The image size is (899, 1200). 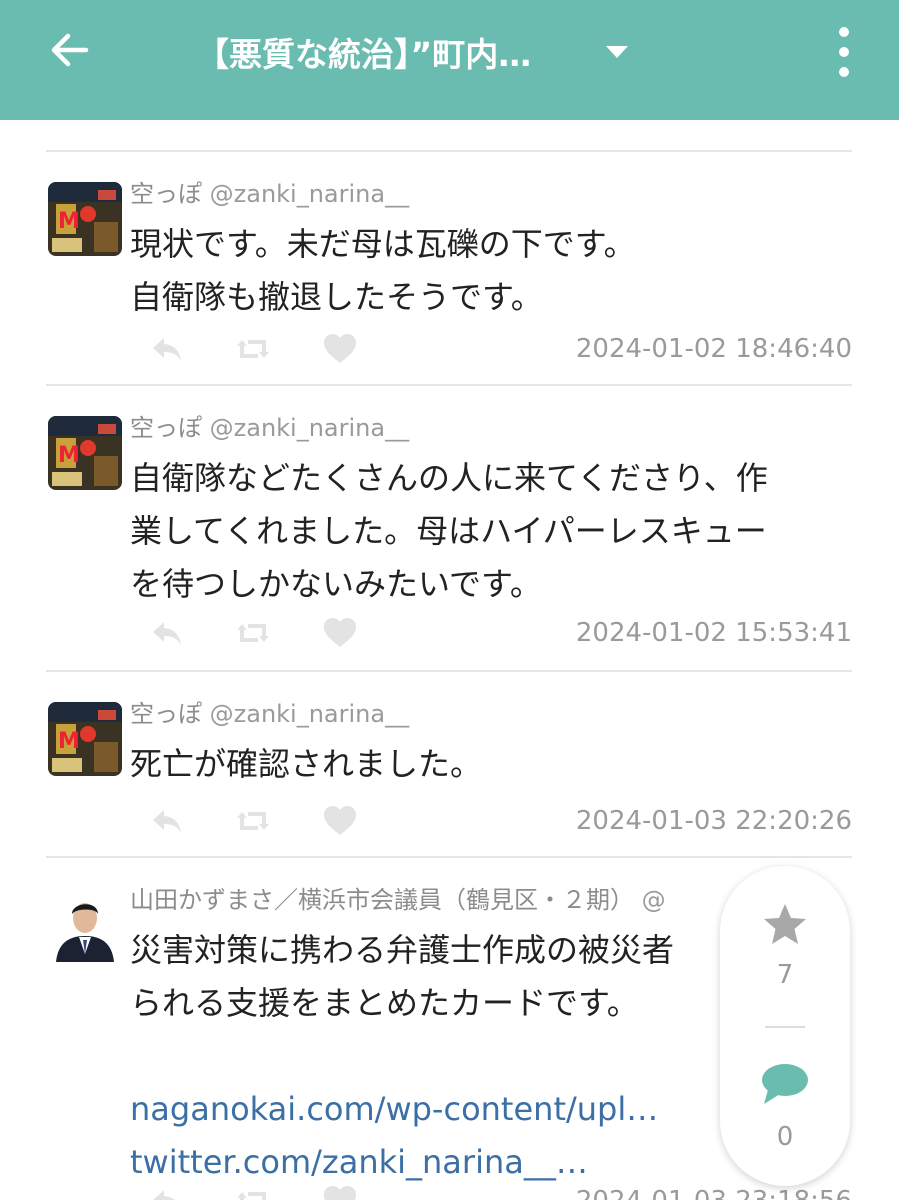 What do you see at coordinates (336, 297) in the screenshot?
I see `tweet-text-line: 自衛隊も撤退したそうです。` at bounding box center [336, 297].